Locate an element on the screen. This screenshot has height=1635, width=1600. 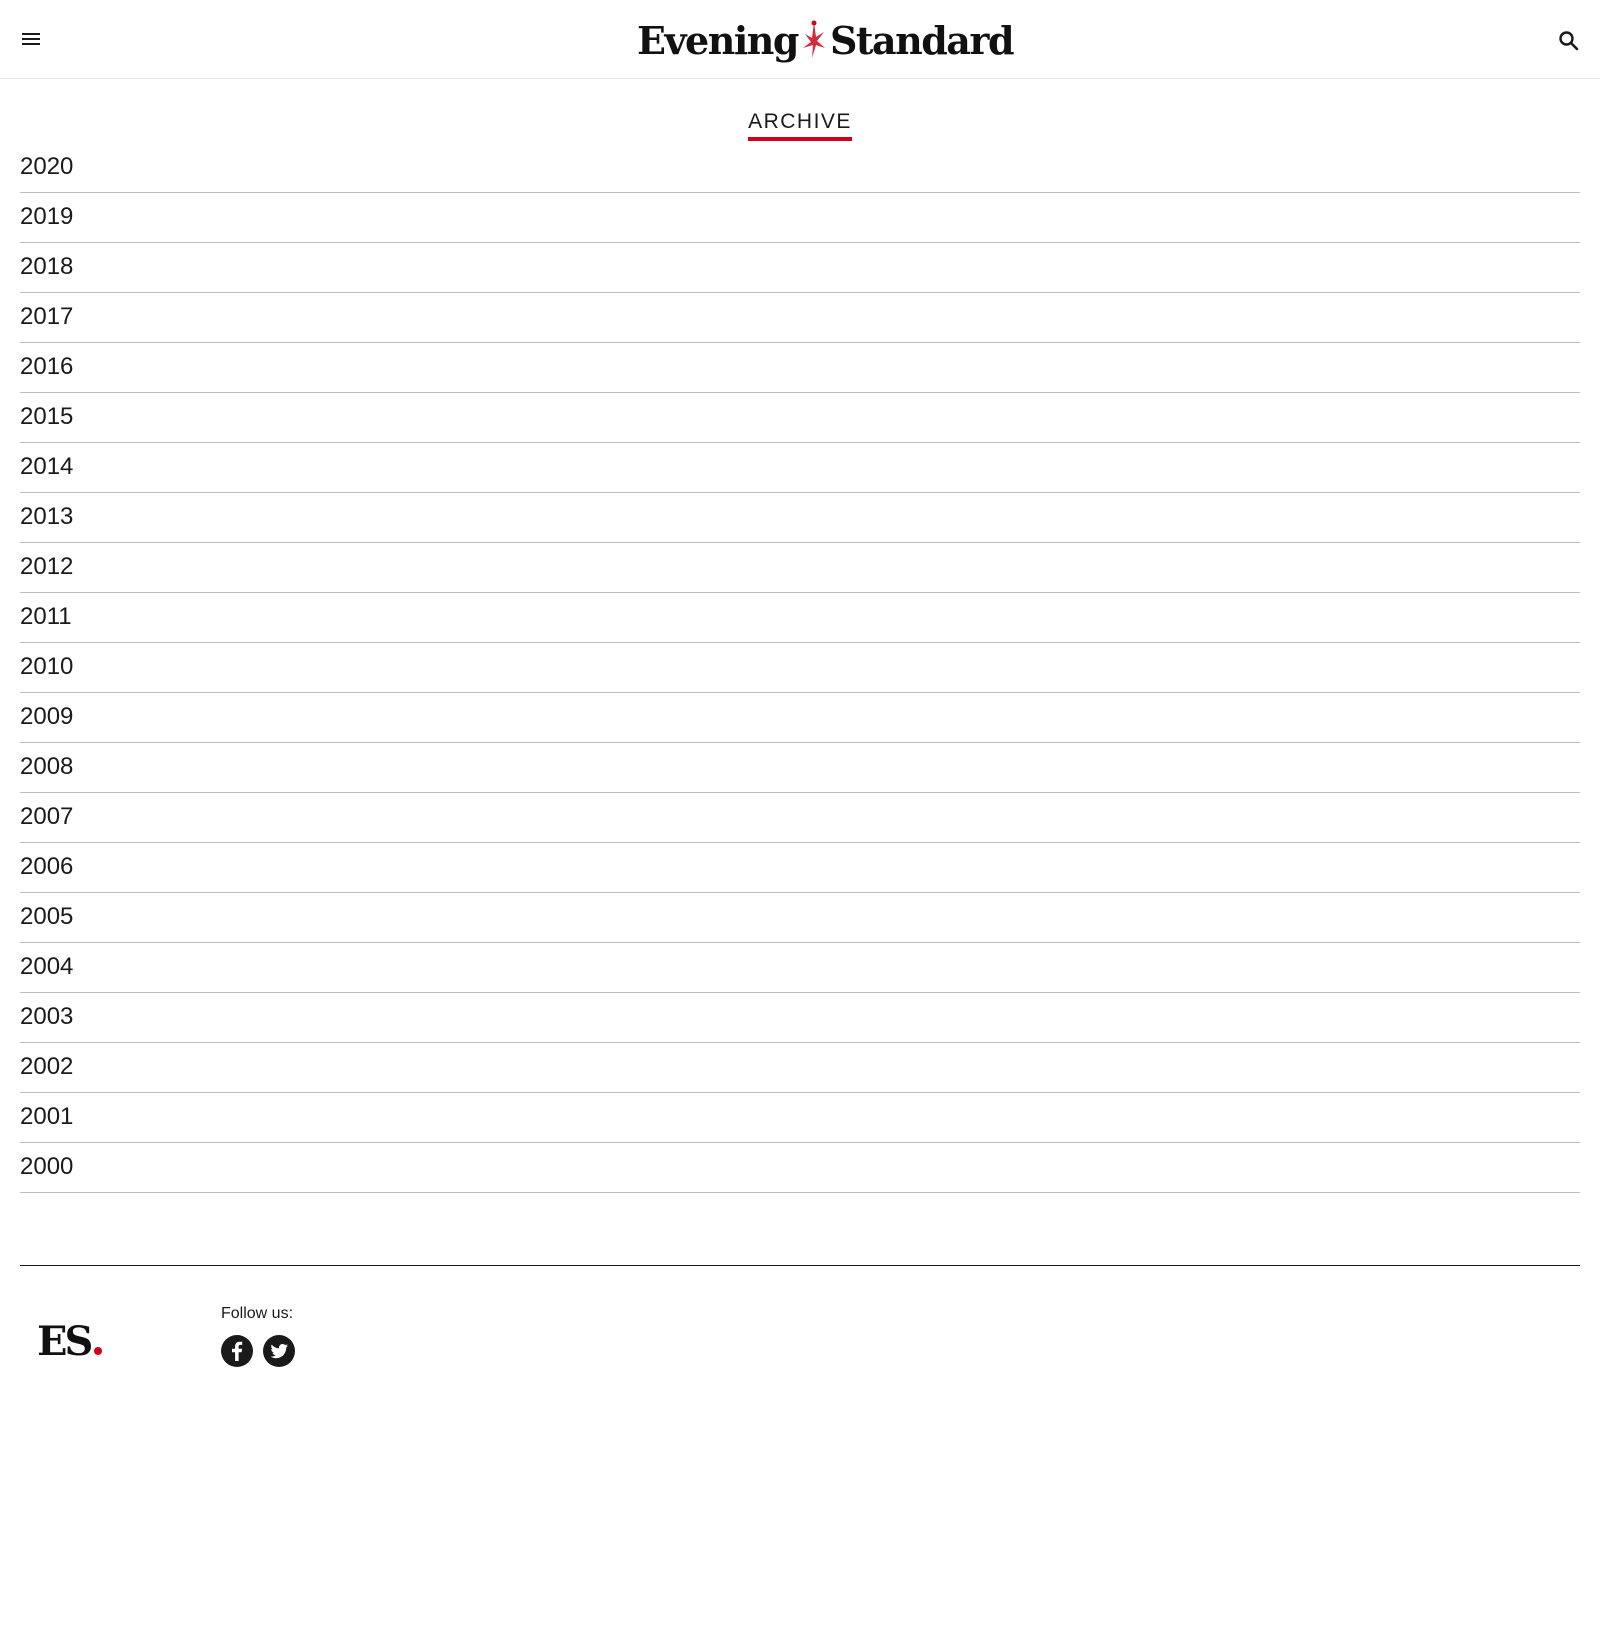
year-link: 2007 is located at coordinates (46, 817).